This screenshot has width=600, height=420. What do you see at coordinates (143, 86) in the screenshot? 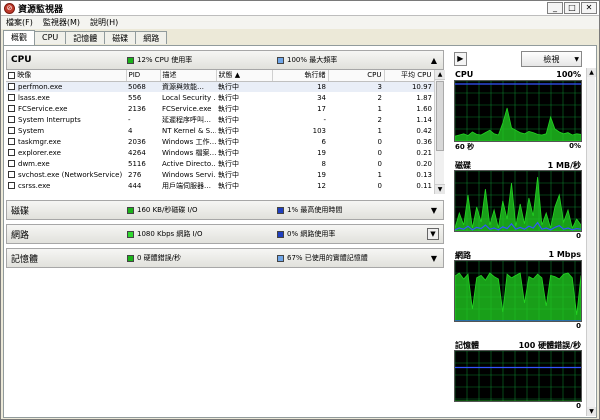
I see `process-pid-cell: 5068` at bounding box center [143, 86].